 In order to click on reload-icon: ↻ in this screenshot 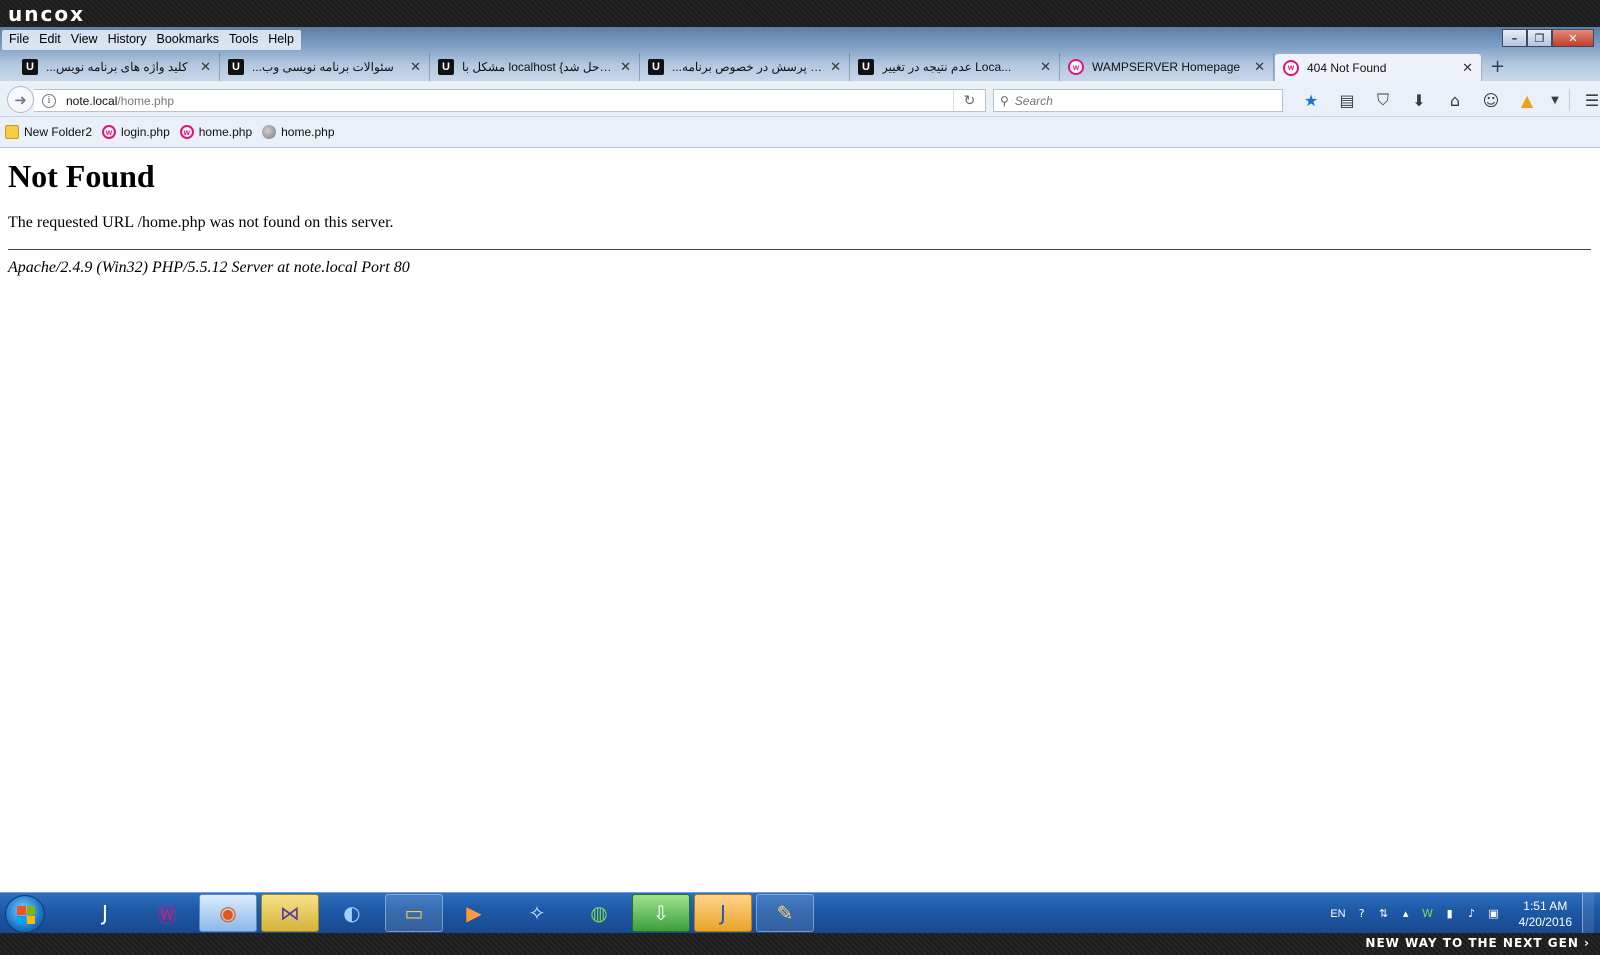, I will do `click(969, 100)`.